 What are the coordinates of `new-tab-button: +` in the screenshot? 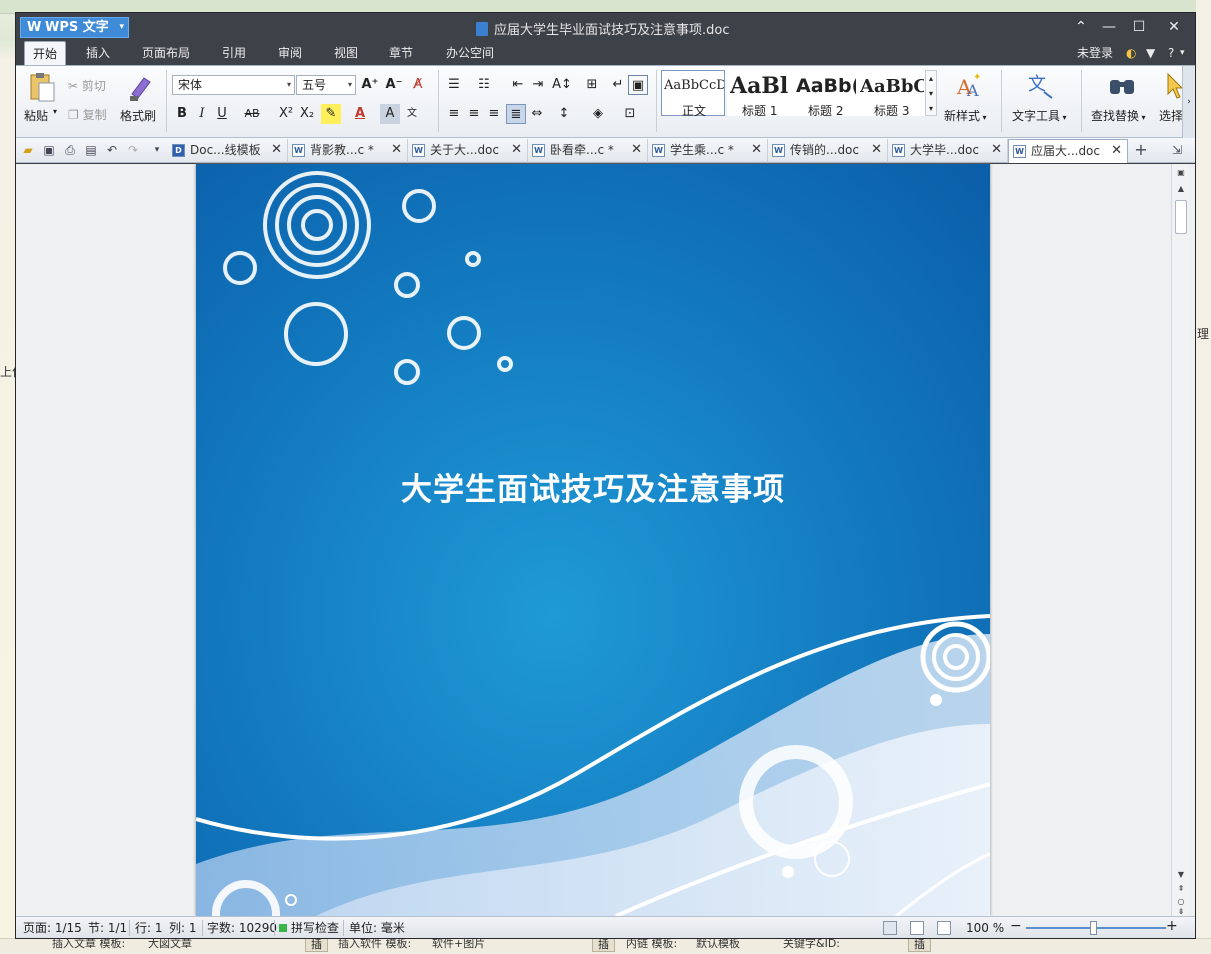 It's located at (1141, 150).